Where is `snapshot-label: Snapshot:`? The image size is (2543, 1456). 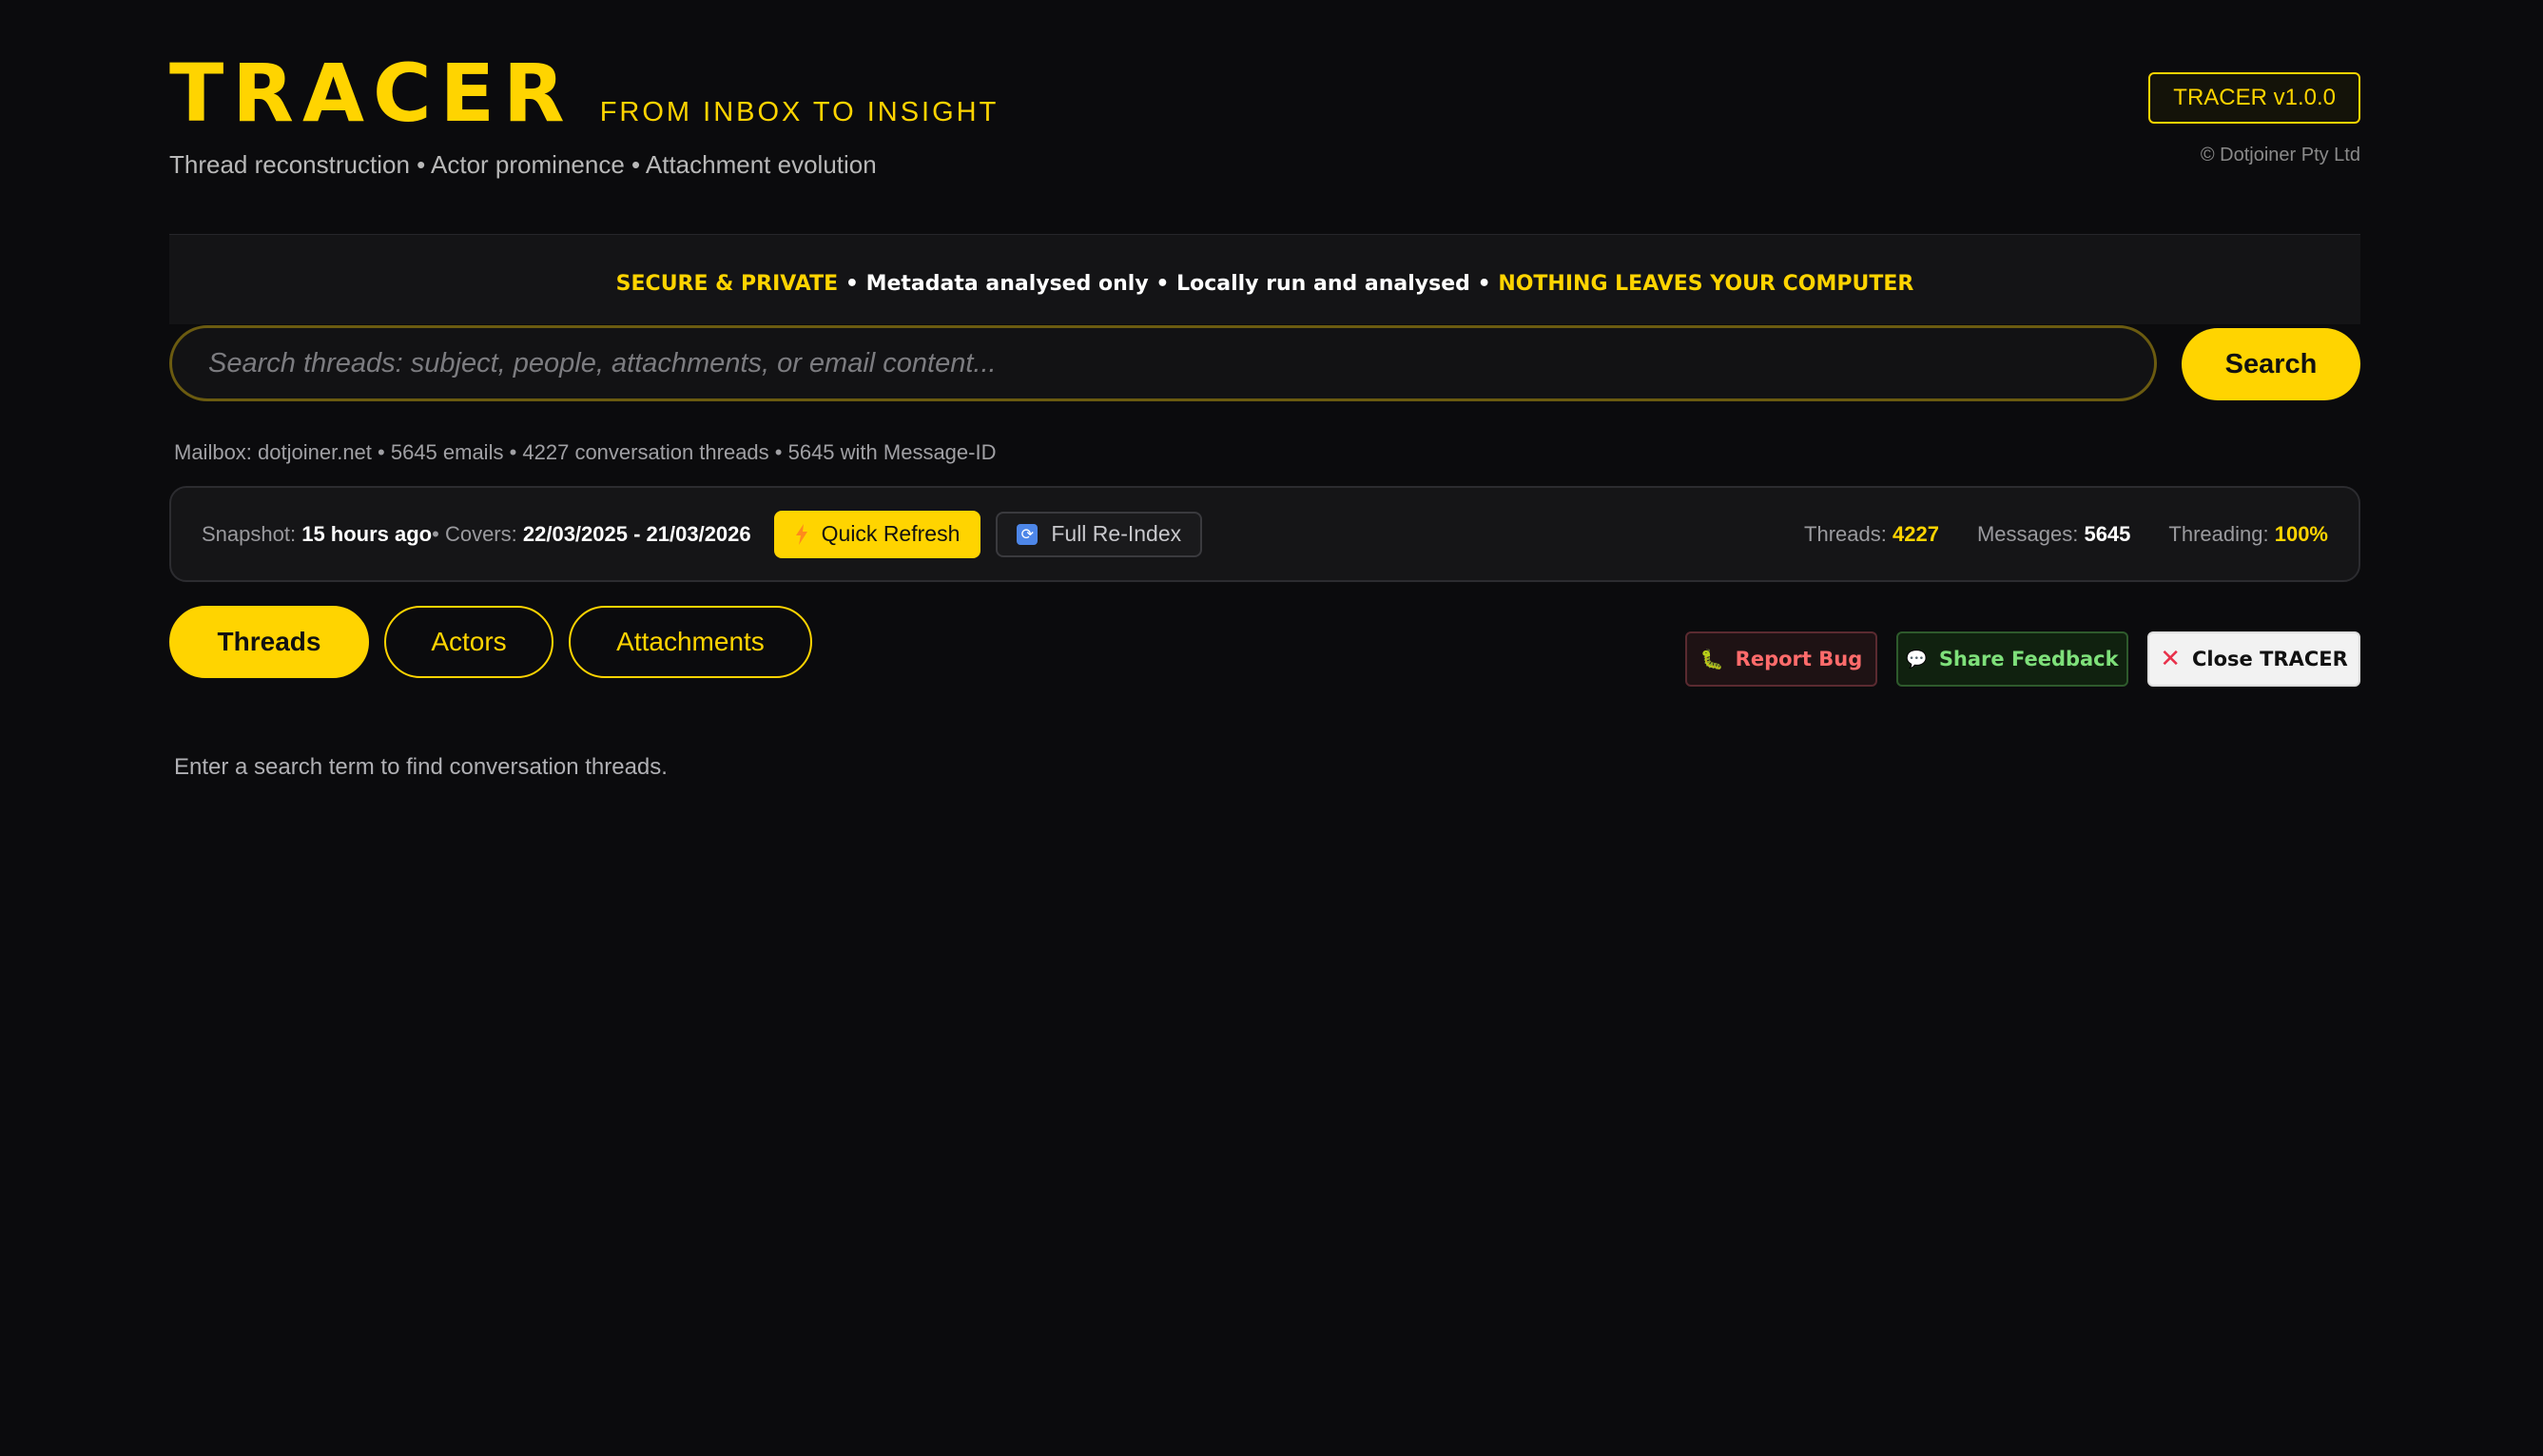
snapshot-label: Snapshot: is located at coordinates (250, 534).